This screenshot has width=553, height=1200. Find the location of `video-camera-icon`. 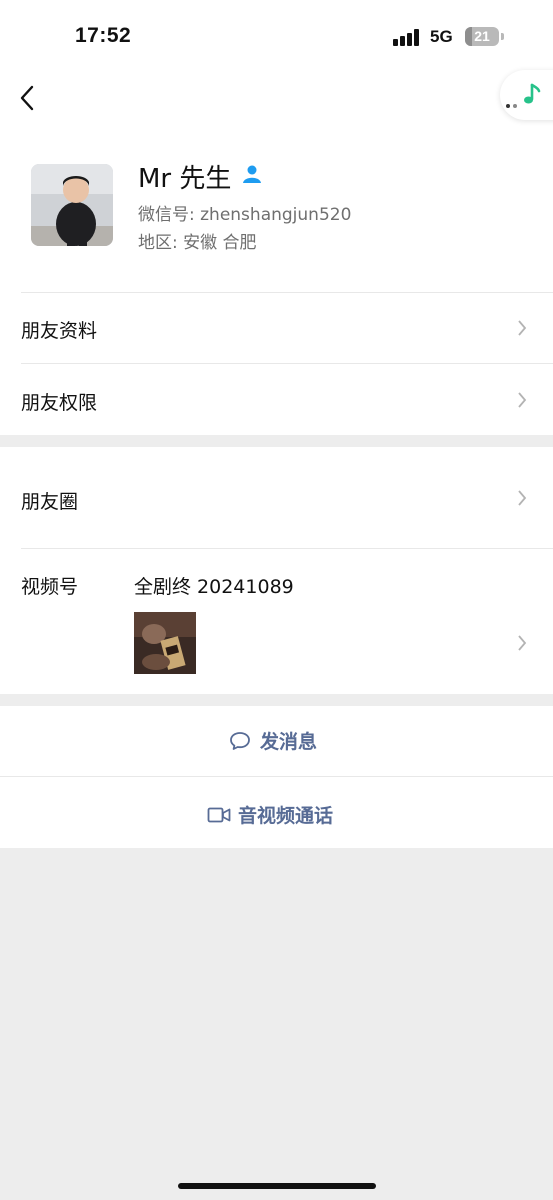

video-camera-icon is located at coordinates (219, 814).